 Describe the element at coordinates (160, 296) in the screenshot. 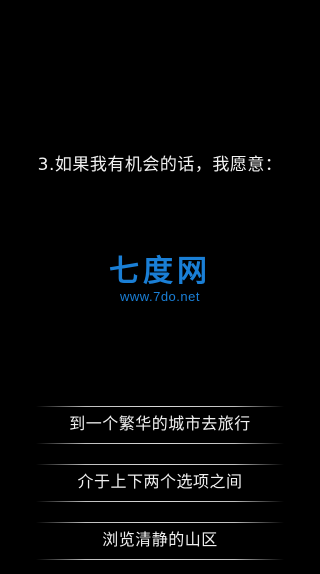

I see `watermark-url: www.7do.net` at that location.